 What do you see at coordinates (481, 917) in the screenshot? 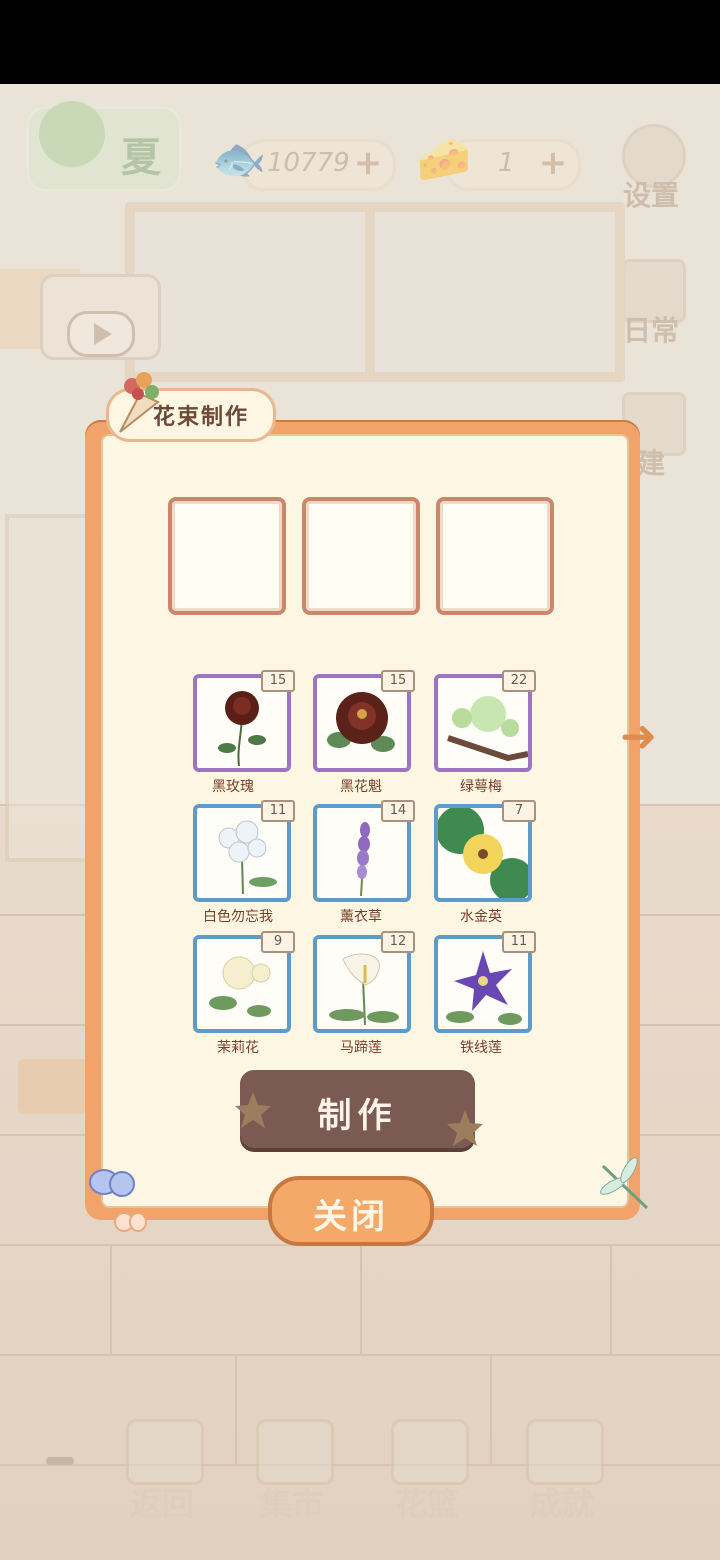
I see `flower-name: 水金英` at bounding box center [481, 917].